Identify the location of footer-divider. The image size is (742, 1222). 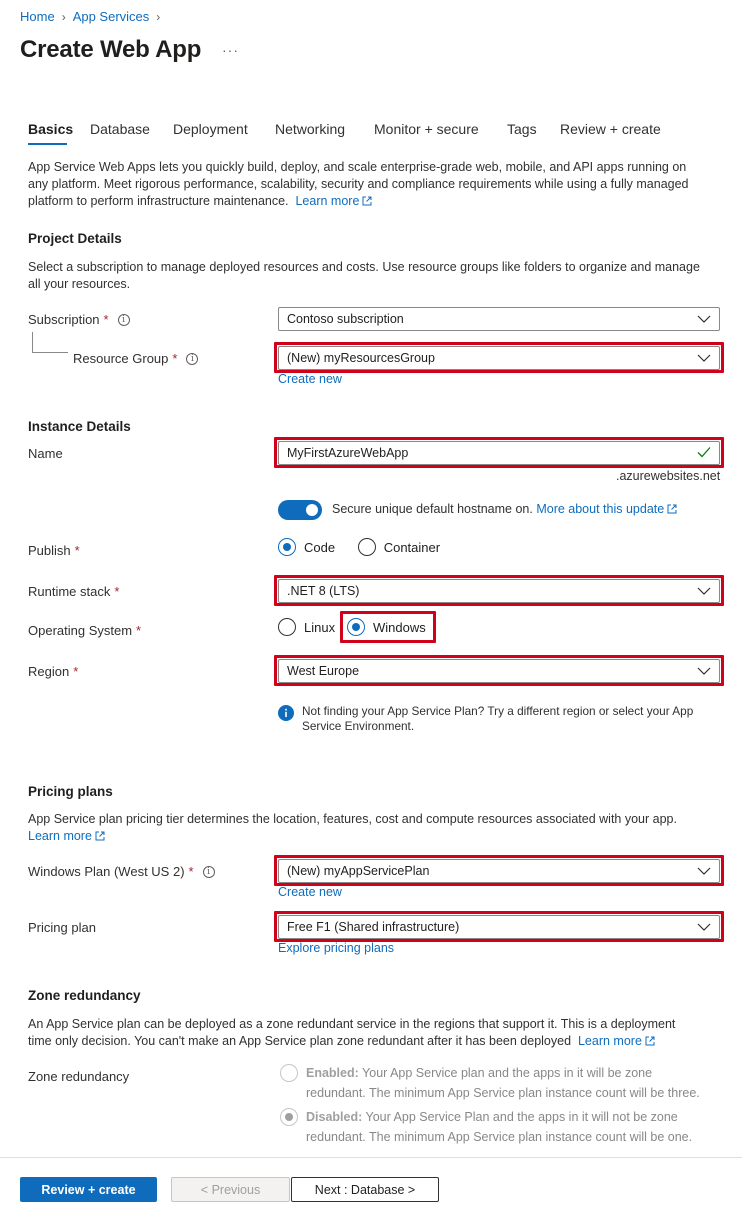
(371, 1157).